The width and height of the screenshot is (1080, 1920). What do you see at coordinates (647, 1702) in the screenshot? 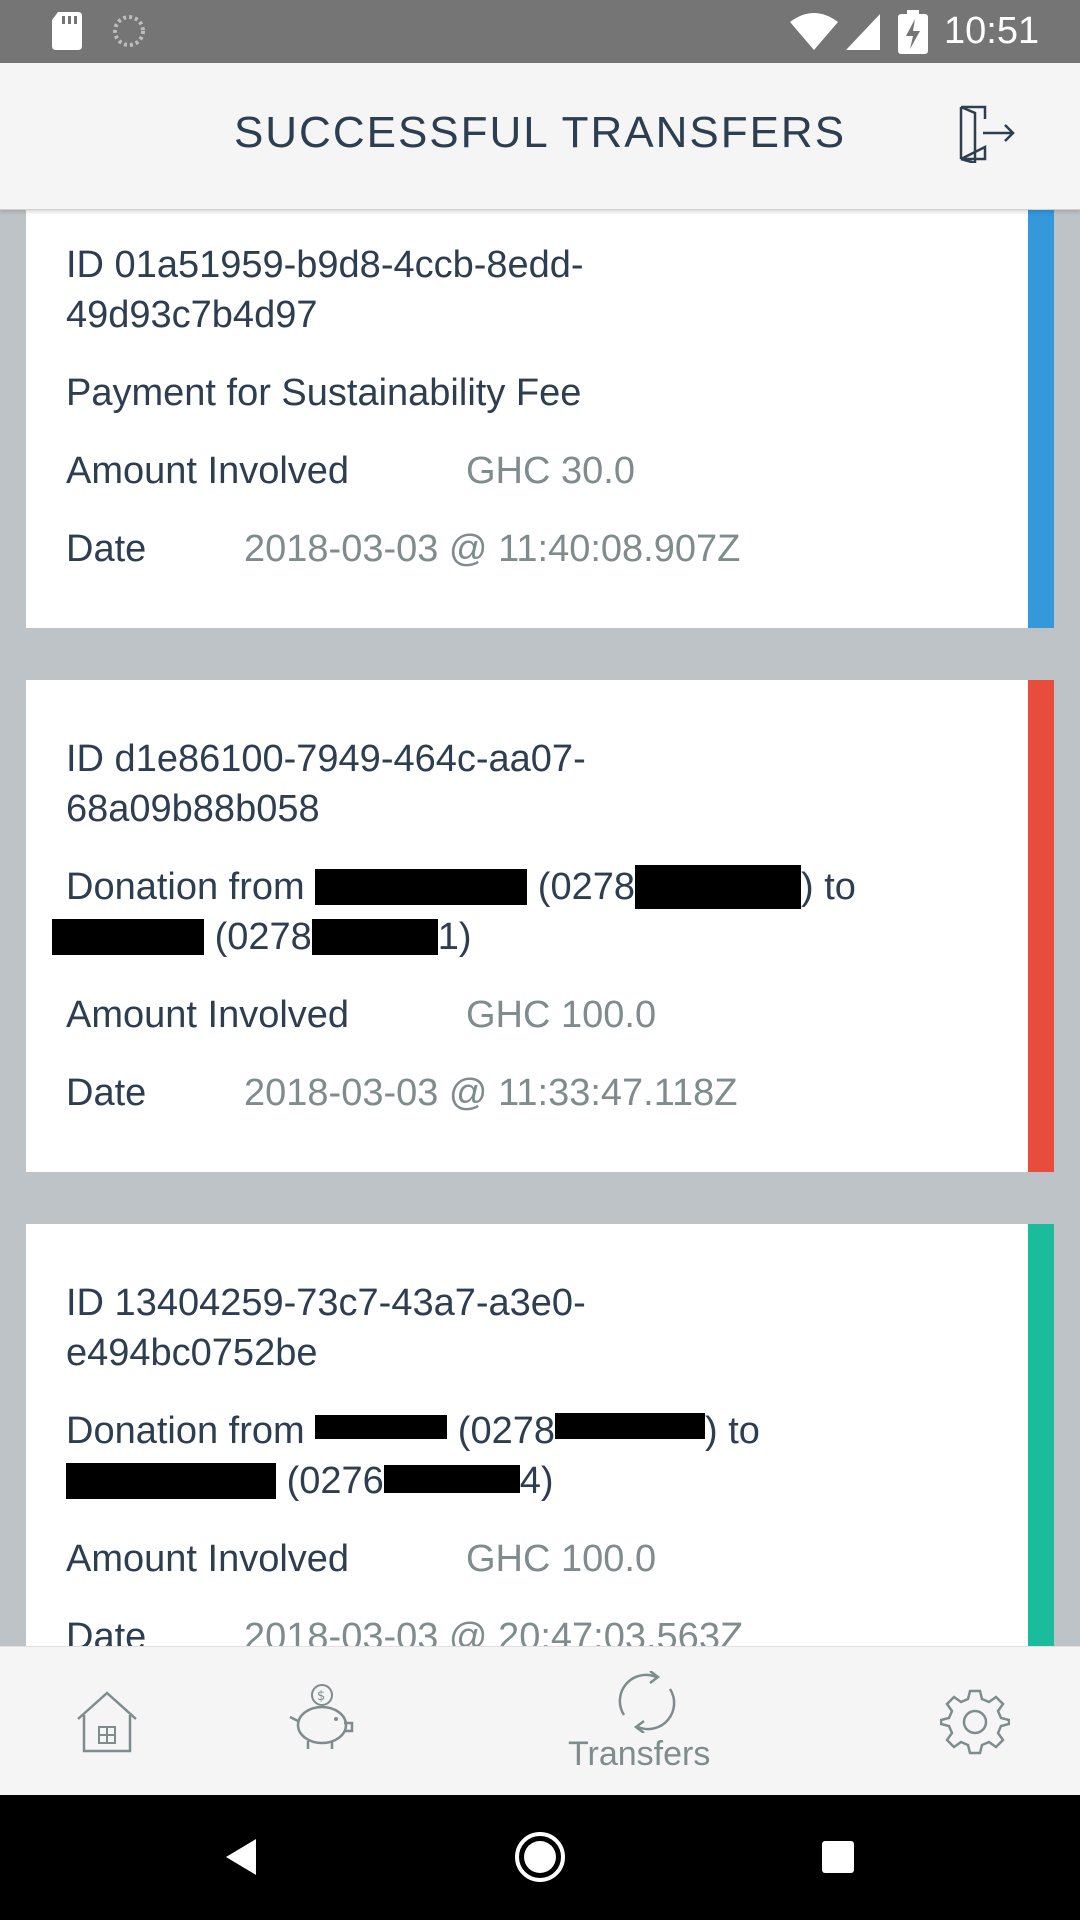
I see `transfers-icon` at bounding box center [647, 1702].